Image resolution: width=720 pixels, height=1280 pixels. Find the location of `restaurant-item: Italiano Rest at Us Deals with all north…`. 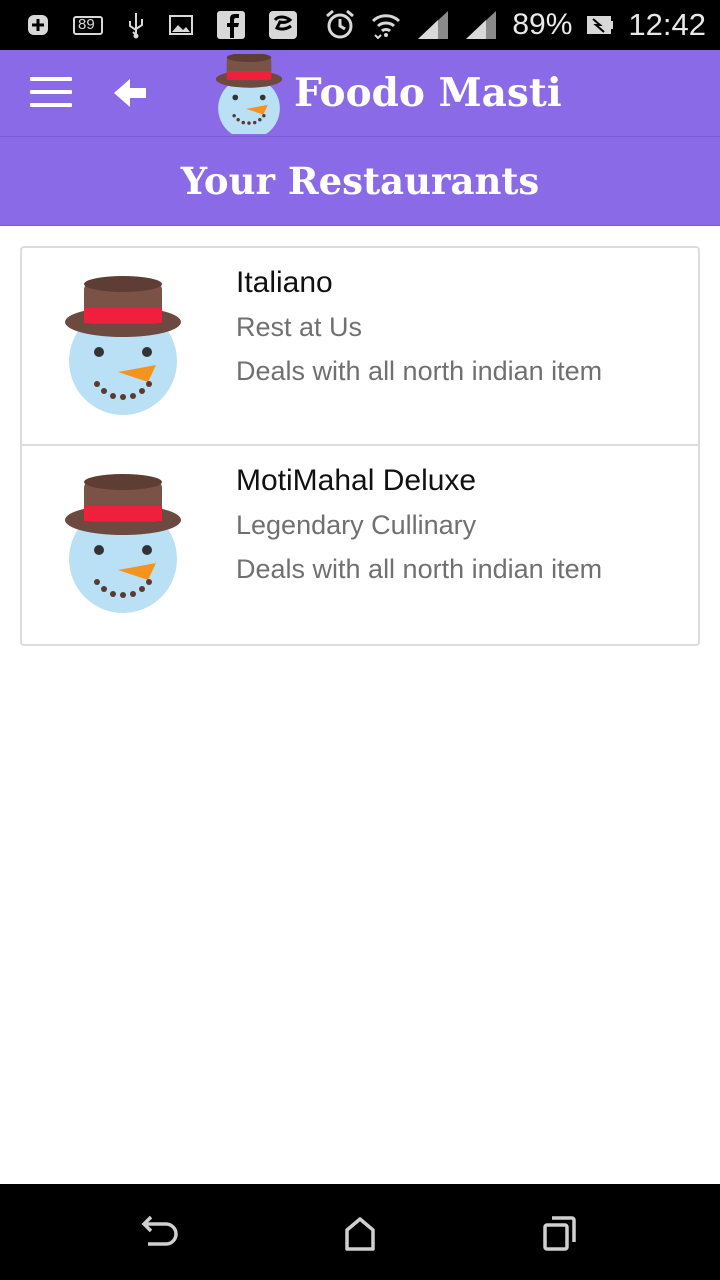

restaurant-item: Italiano Rest at Us Deals with all north… is located at coordinates (360, 347).